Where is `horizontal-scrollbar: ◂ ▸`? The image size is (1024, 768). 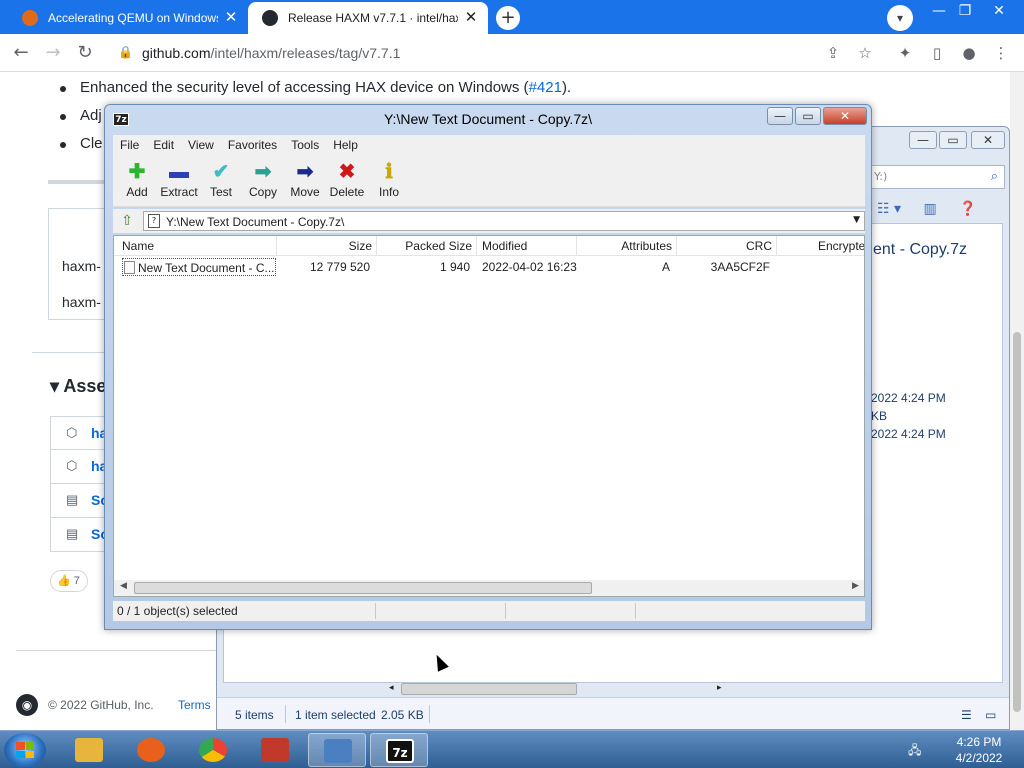 horizontal-scrollbar: ◂ ▸ is located at coordinates (557, 689).